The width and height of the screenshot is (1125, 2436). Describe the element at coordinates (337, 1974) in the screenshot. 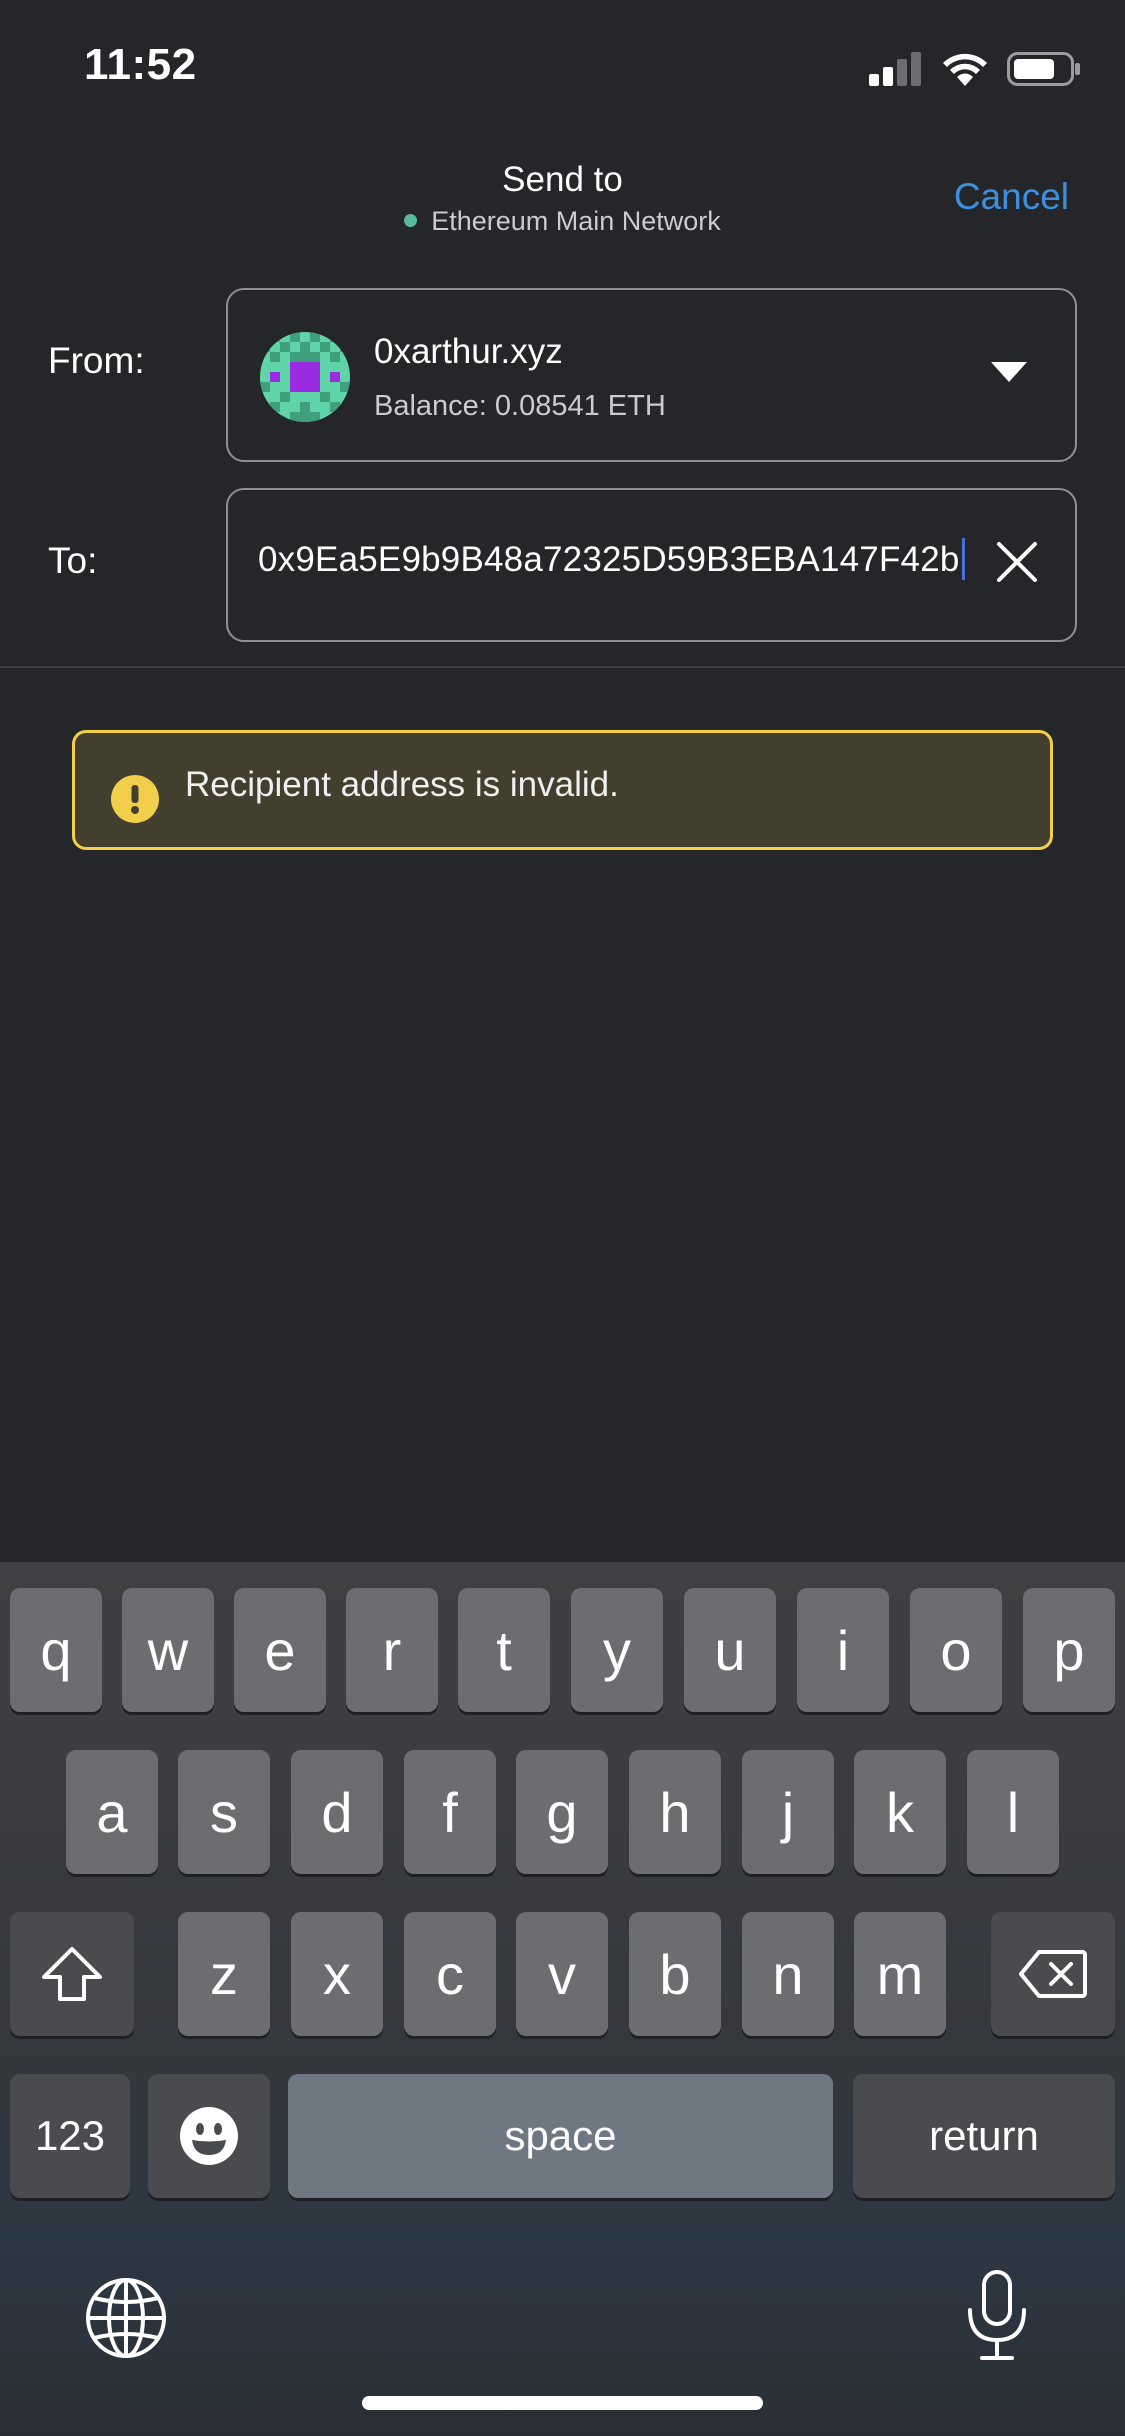

I see `key-x: x` at that location.